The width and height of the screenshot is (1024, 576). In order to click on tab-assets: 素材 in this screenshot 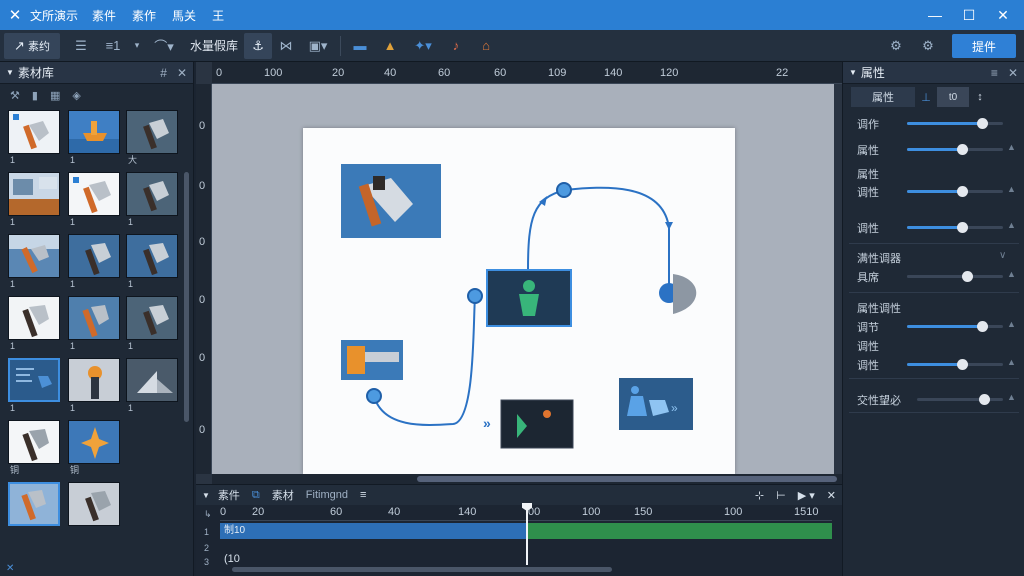, I will do `click(283, 495)`.